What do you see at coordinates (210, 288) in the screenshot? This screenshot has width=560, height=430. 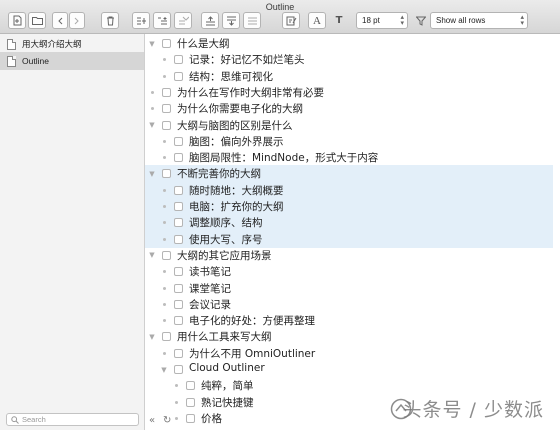 I see `outline-row-text: 课堂笔记` at bounding box center [210, 288].